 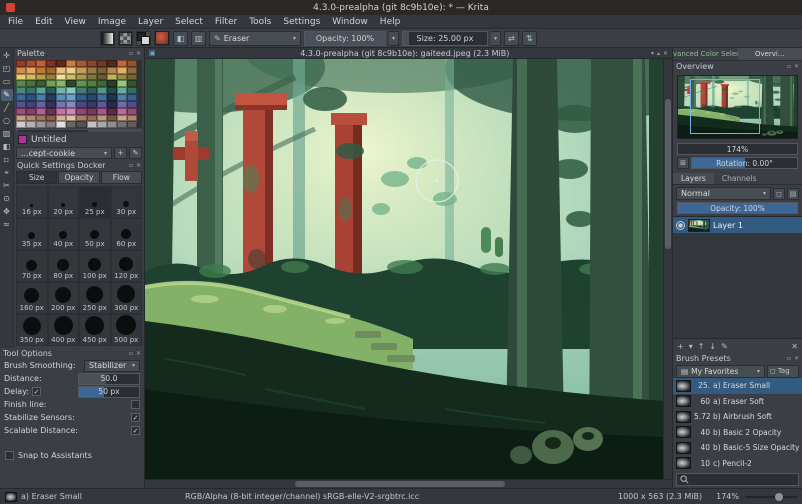 What do you see at coordinates (135, 430) in the screenshot?
I see `scalable-distance-checkbox: ✓` at bounding box center [135, 430].